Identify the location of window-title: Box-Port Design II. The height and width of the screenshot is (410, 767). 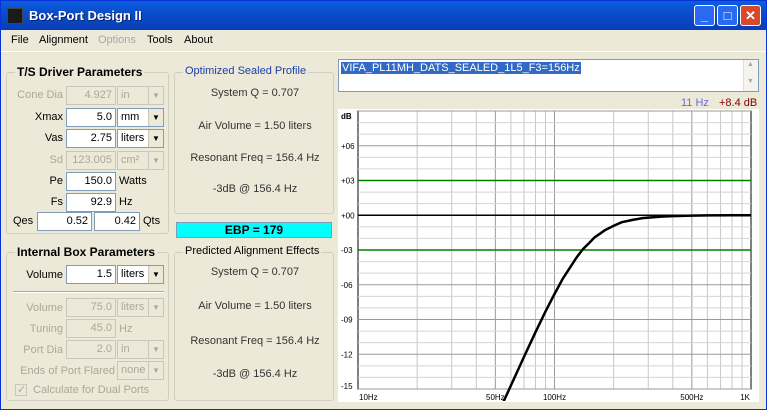
(85, 15).